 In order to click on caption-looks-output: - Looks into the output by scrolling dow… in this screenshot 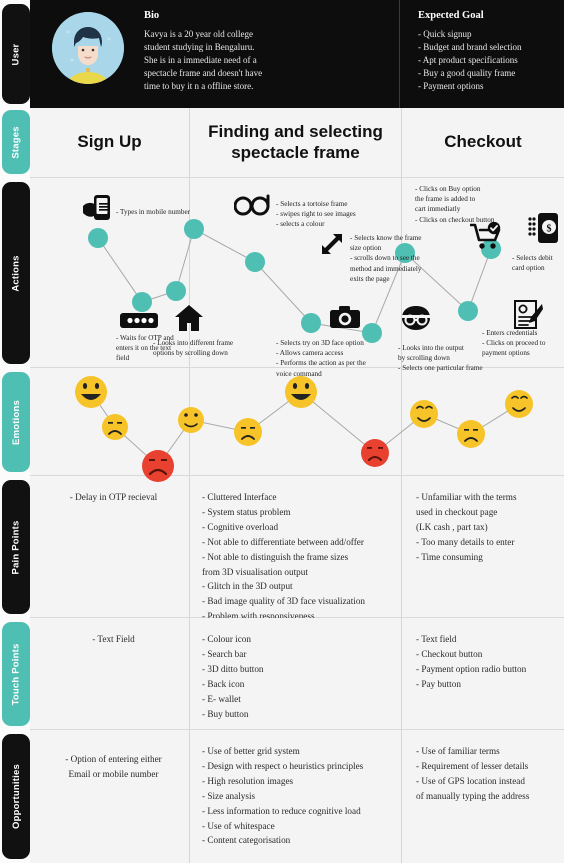, I will do `click(440, 358)`.